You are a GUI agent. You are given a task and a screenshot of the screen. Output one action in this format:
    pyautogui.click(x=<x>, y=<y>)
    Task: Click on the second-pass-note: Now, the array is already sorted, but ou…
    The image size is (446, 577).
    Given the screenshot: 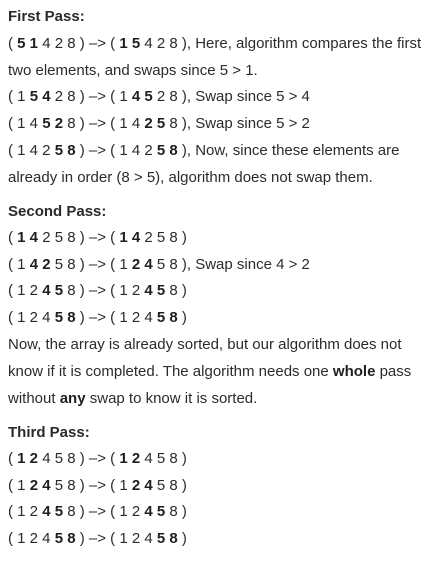 What is the action you would take?
    pyautogui.click(x=210, y=371)
    